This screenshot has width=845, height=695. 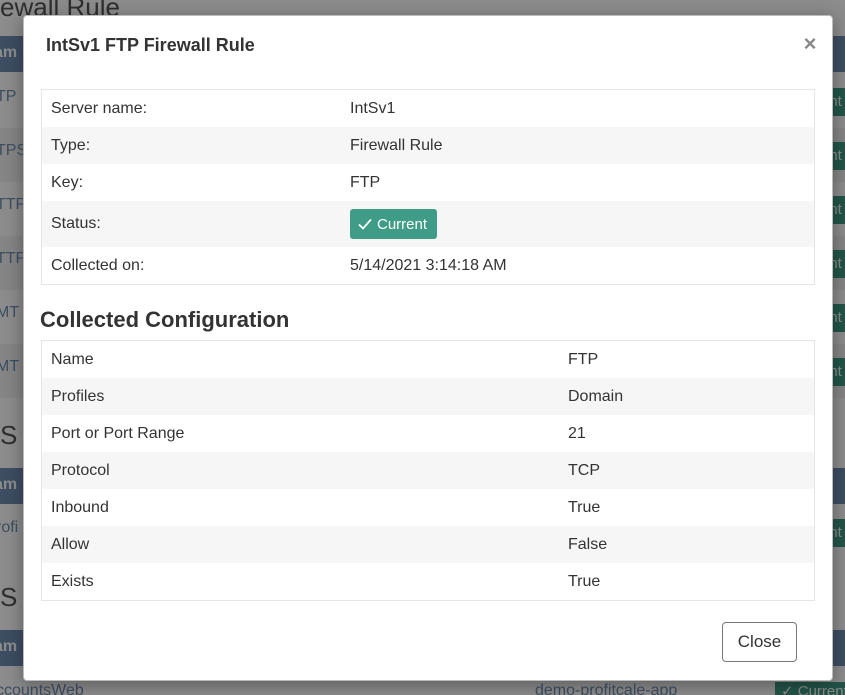 I want to click on info-value: FTP, so click(x=365, y=182).